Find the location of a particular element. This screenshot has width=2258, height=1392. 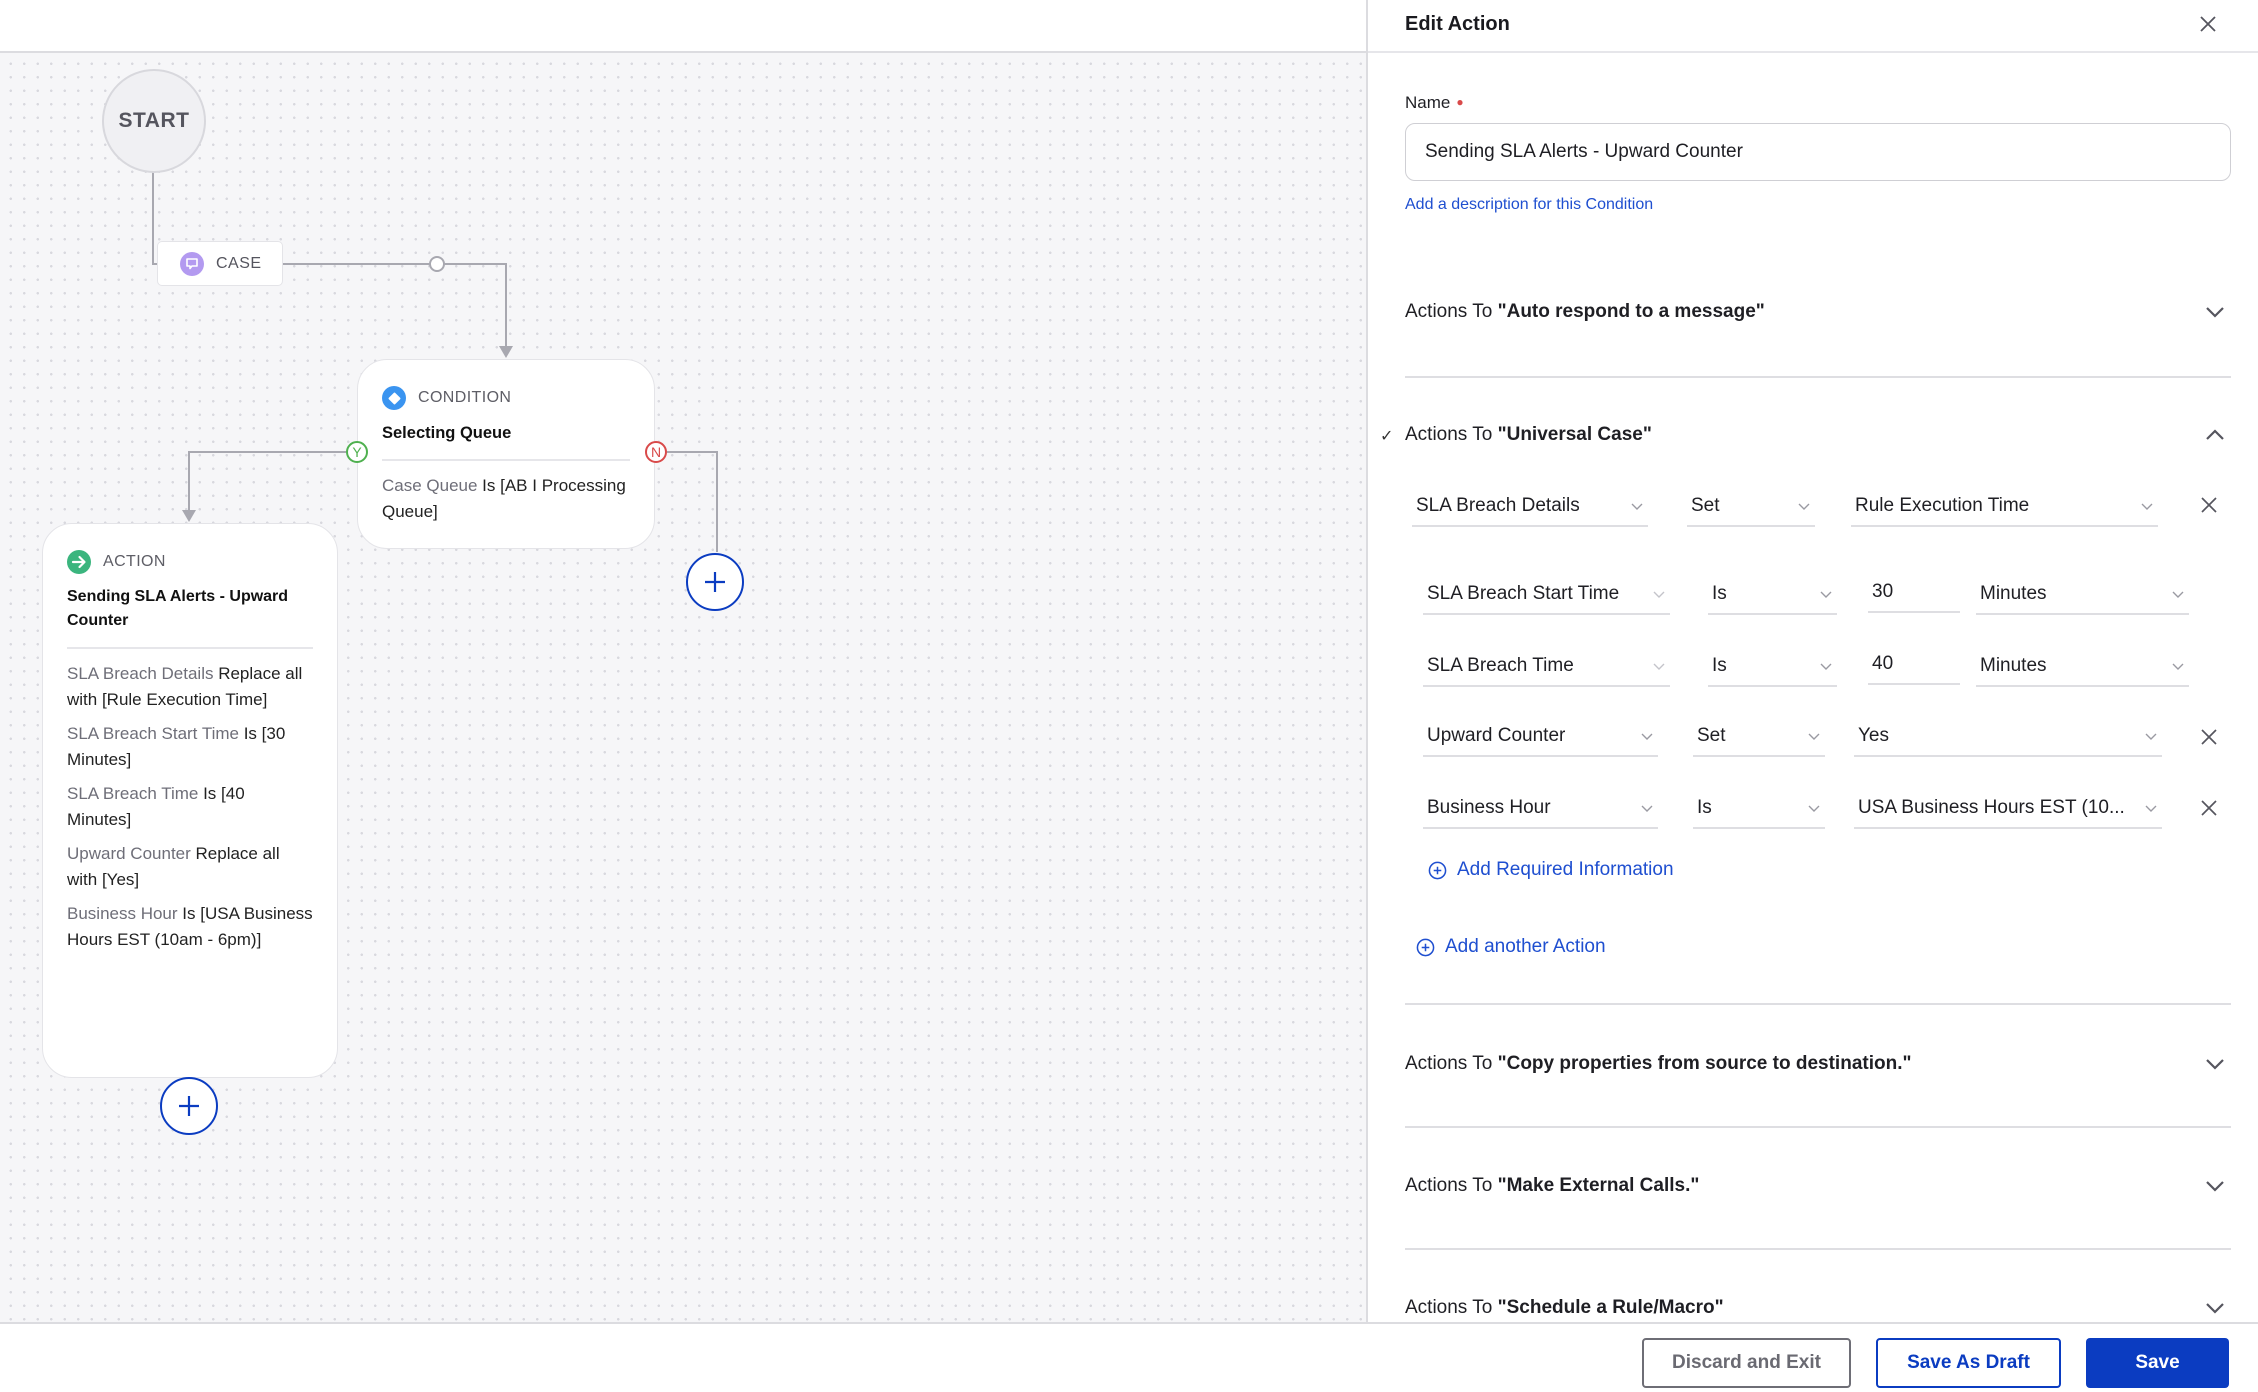

arrow-head-condition is located at coordinates (506, 352).